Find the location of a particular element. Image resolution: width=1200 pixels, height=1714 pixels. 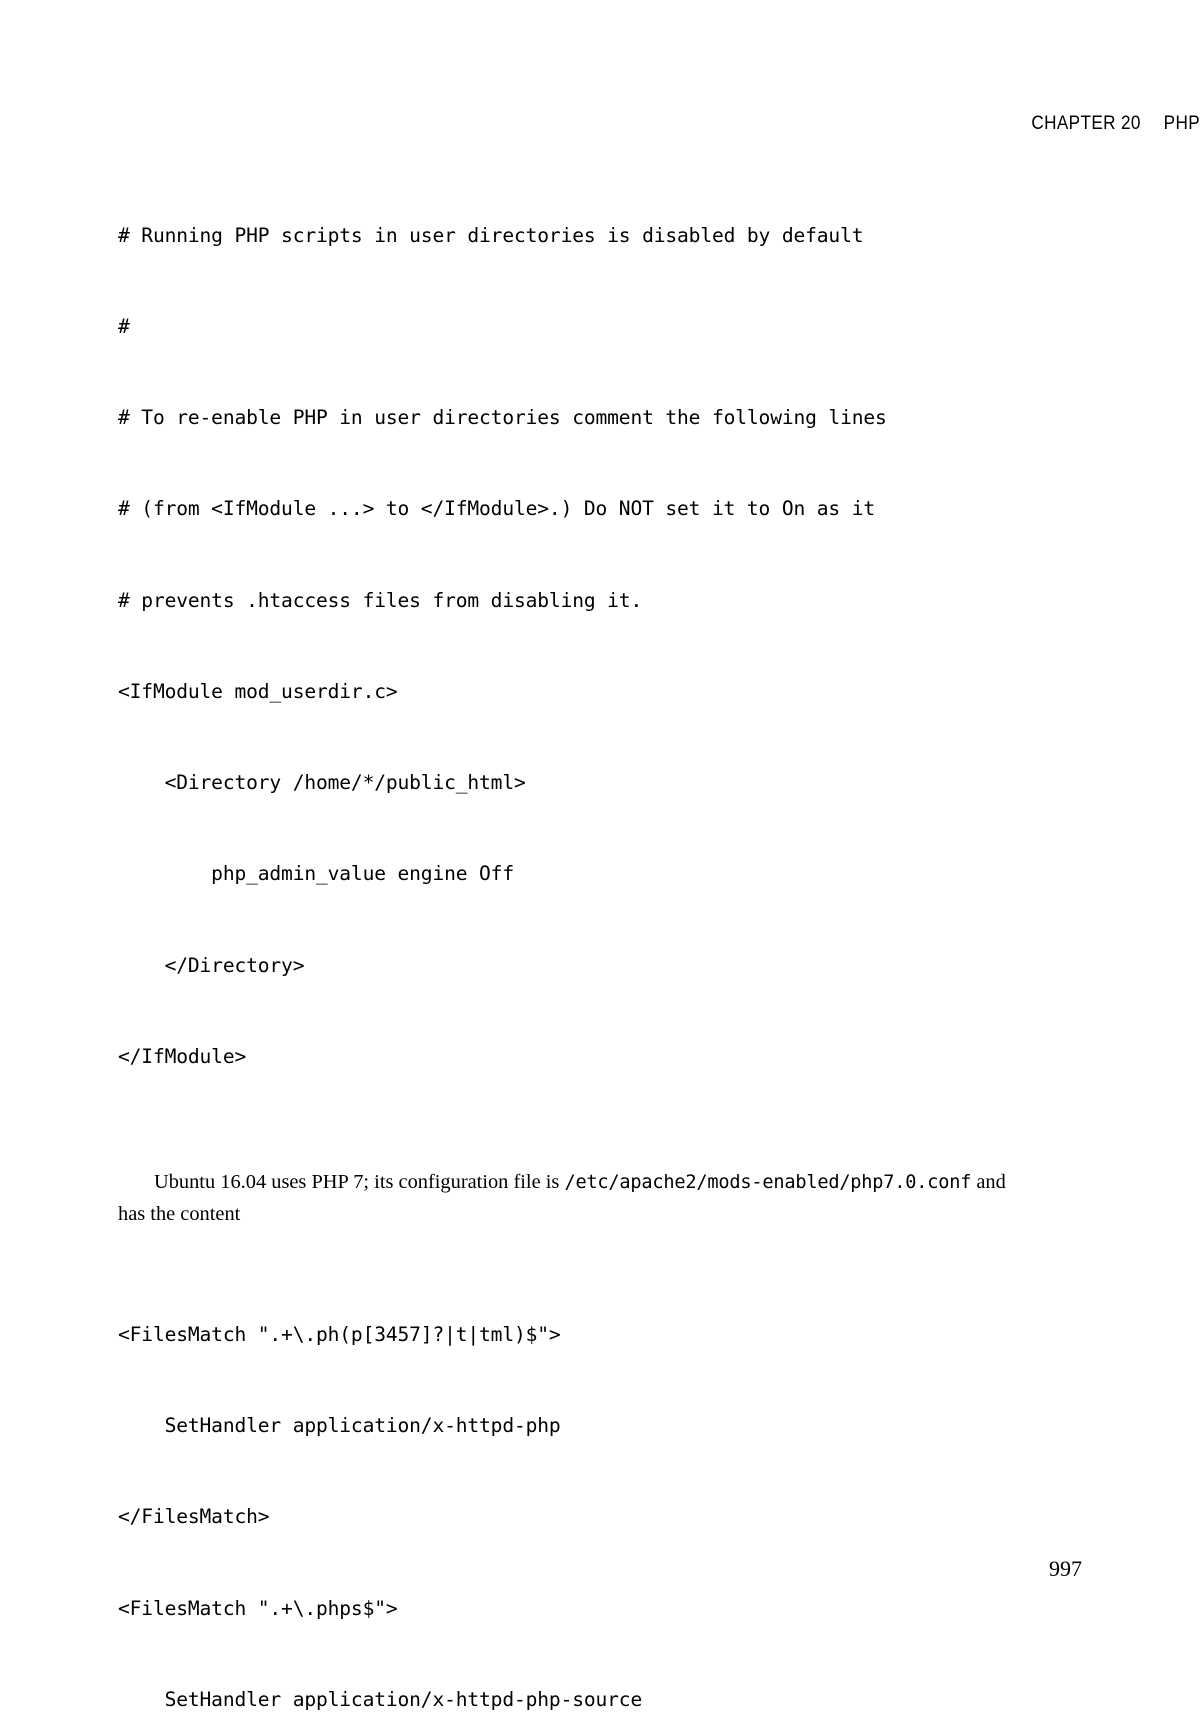

inline-code-path: /etc/apache2/mods-enabled/php7.0.conf is located at coordinates (768, 1182).